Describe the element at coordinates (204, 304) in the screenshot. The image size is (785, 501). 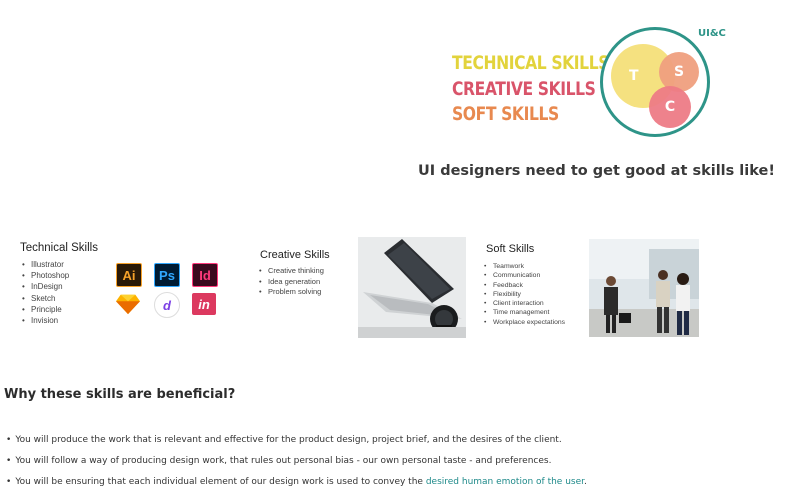
I see `invision-icon: in` at that location.